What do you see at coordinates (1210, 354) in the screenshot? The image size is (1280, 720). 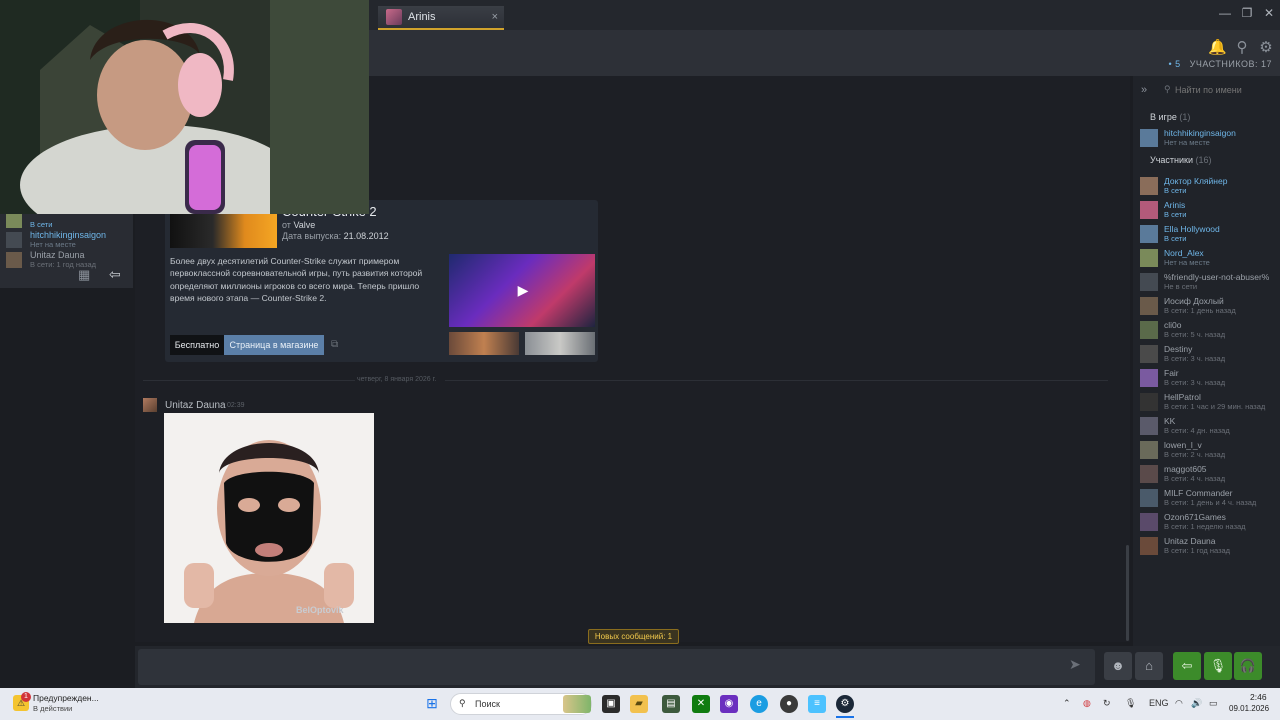 I see `member-row: Destiny В сети: 3 ч. назад` at bounding box center [1210, 354].